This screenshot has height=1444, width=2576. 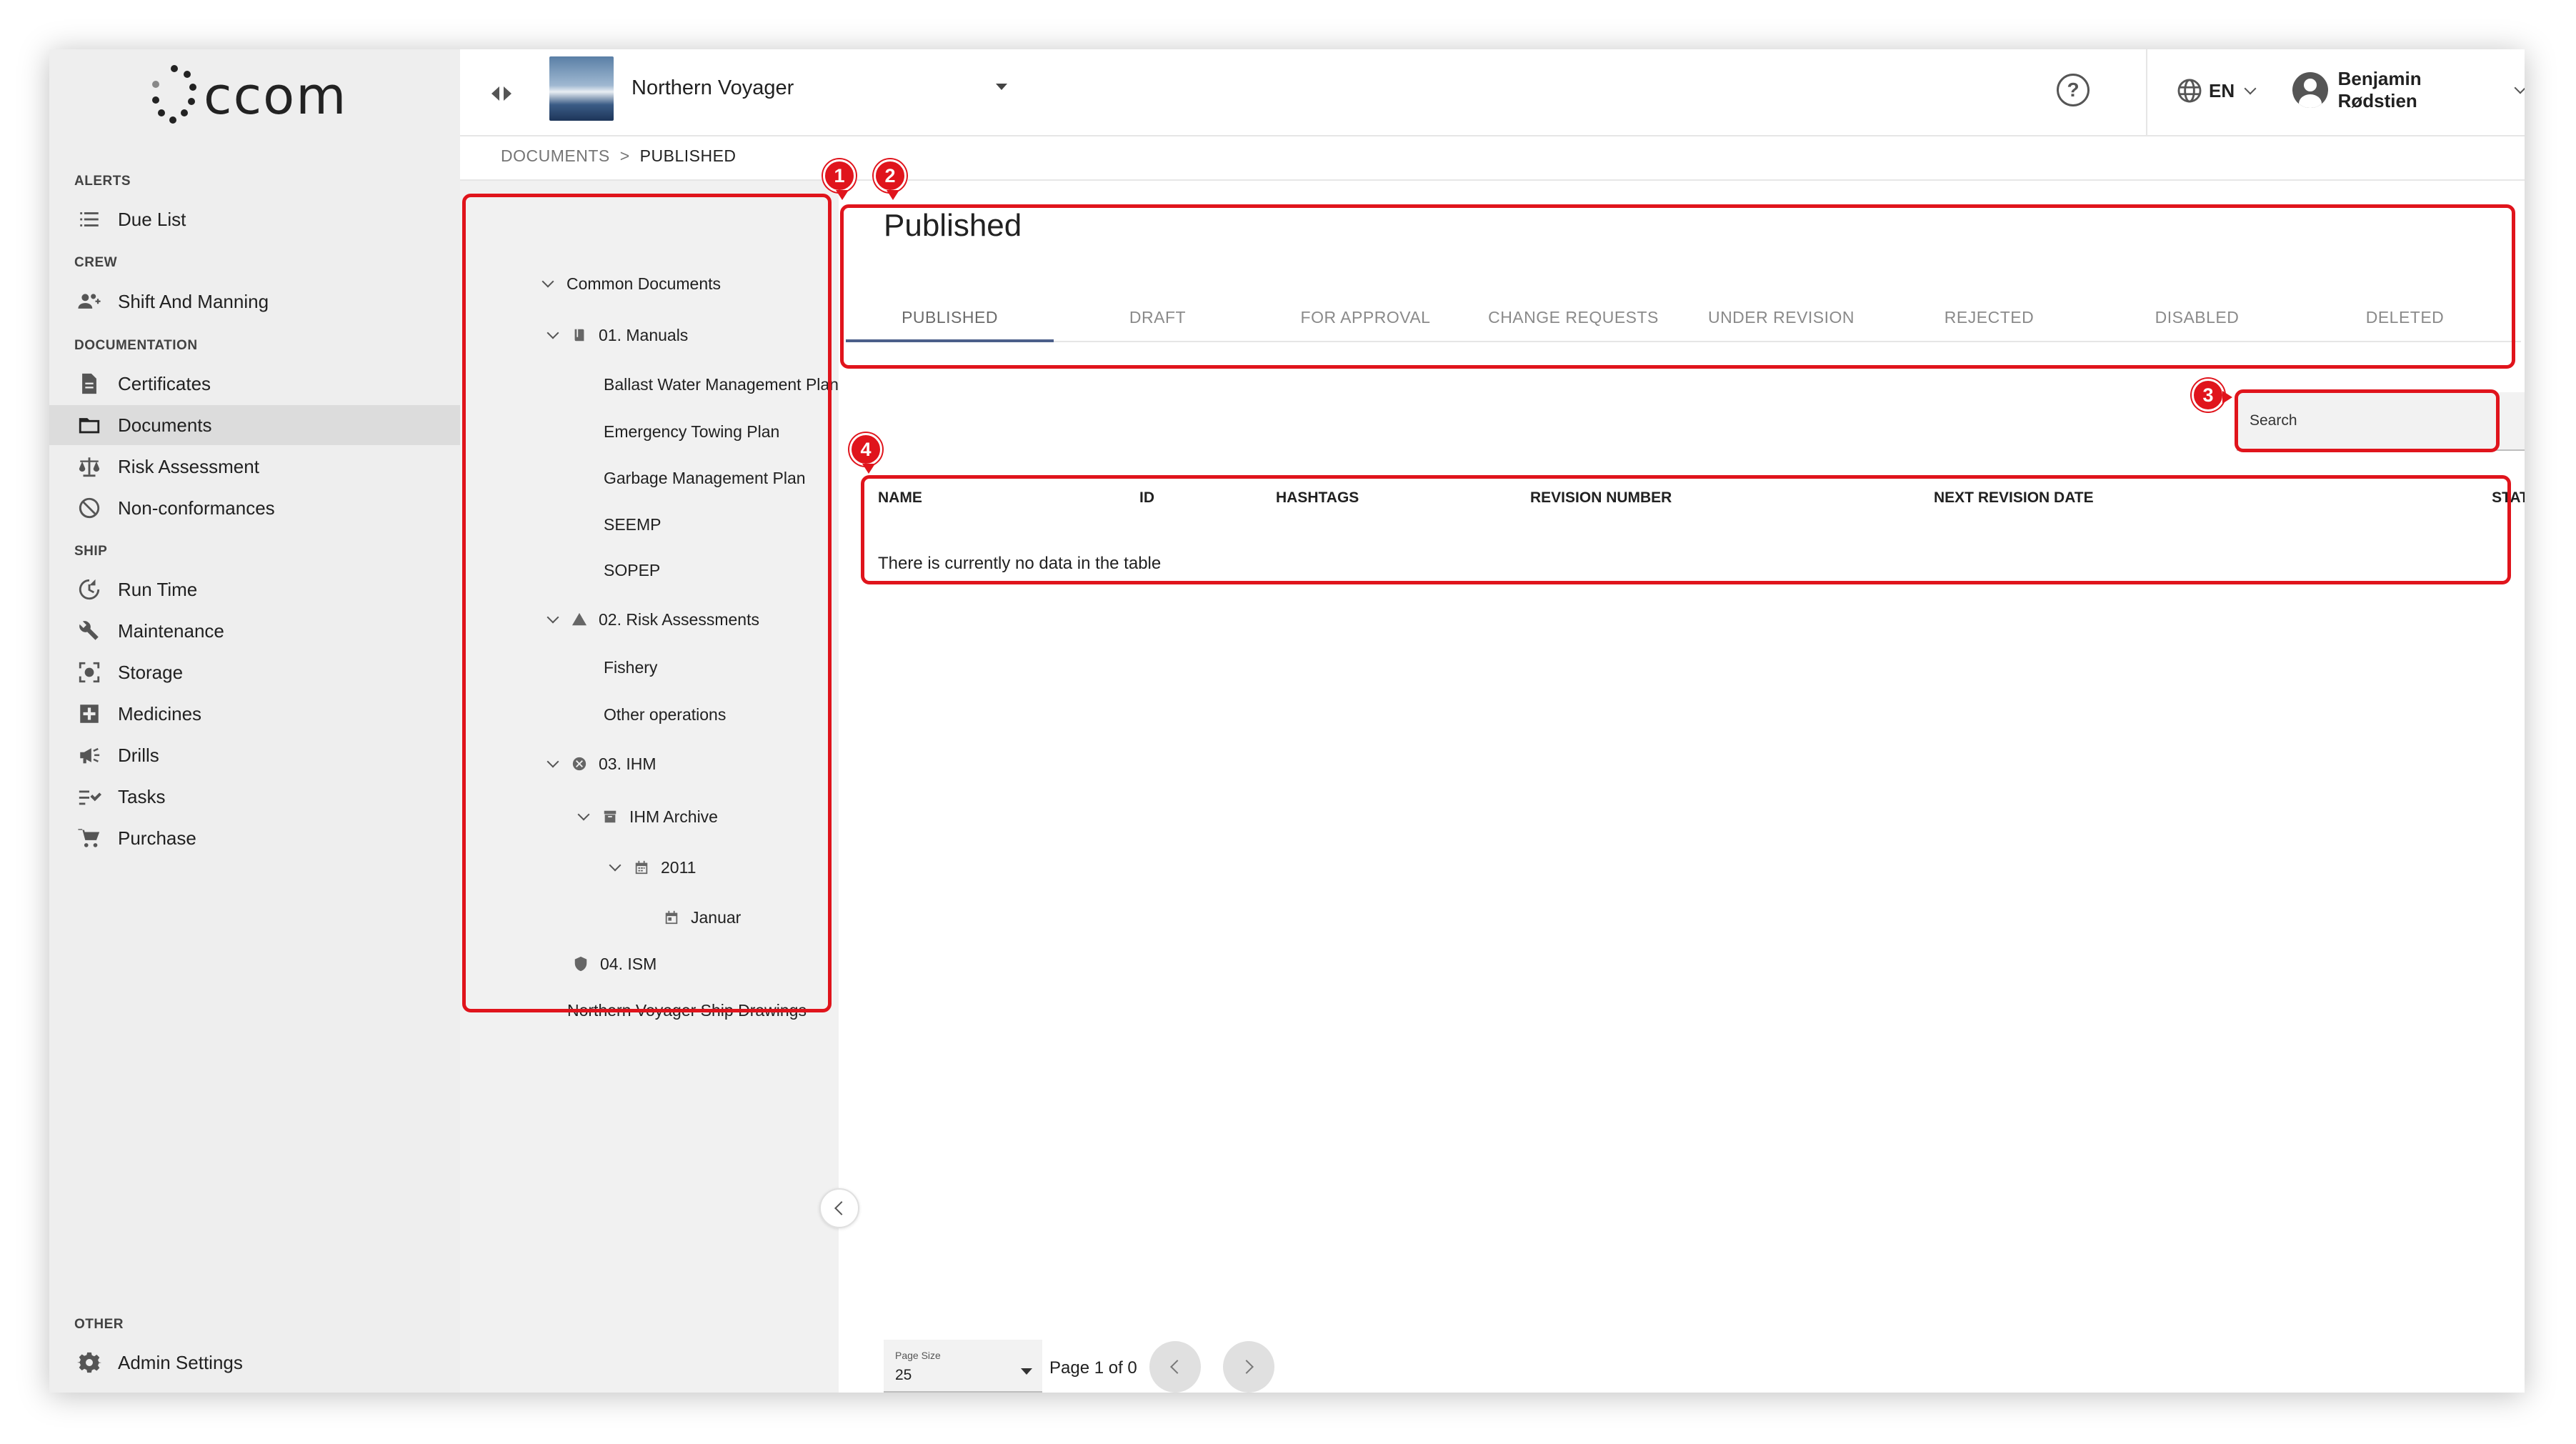 What do you see at coordinates (556, 155) in the screenshot?
I see `breadcrumb-root: DOCUMENTS` at bounding box center [556, 155].